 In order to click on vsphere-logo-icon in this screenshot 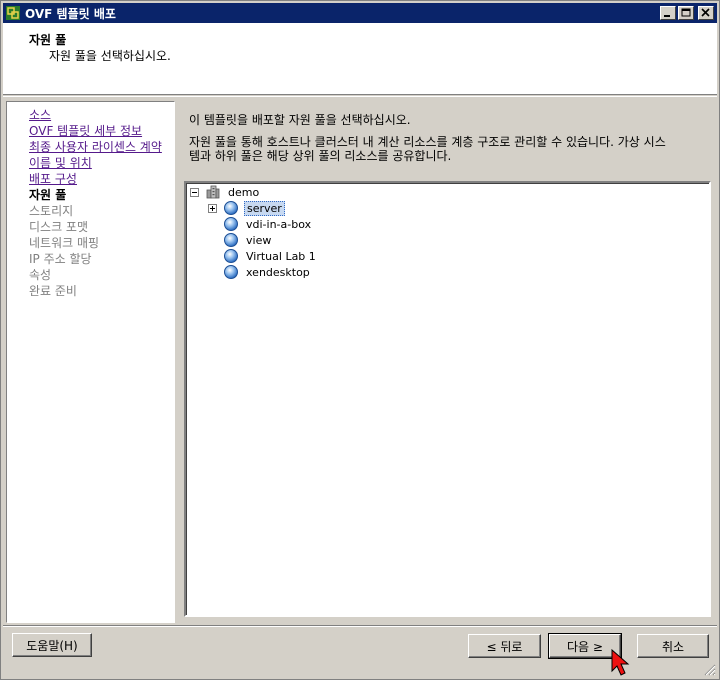, I will do `click(13, 13)`.